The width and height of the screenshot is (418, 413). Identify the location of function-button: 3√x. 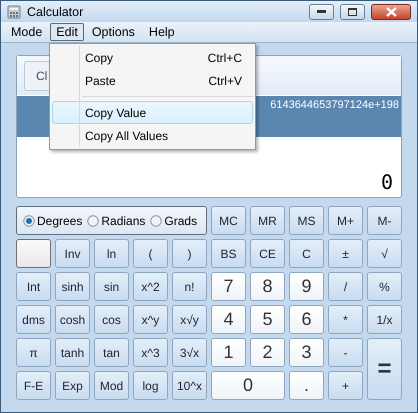
(189, 352).